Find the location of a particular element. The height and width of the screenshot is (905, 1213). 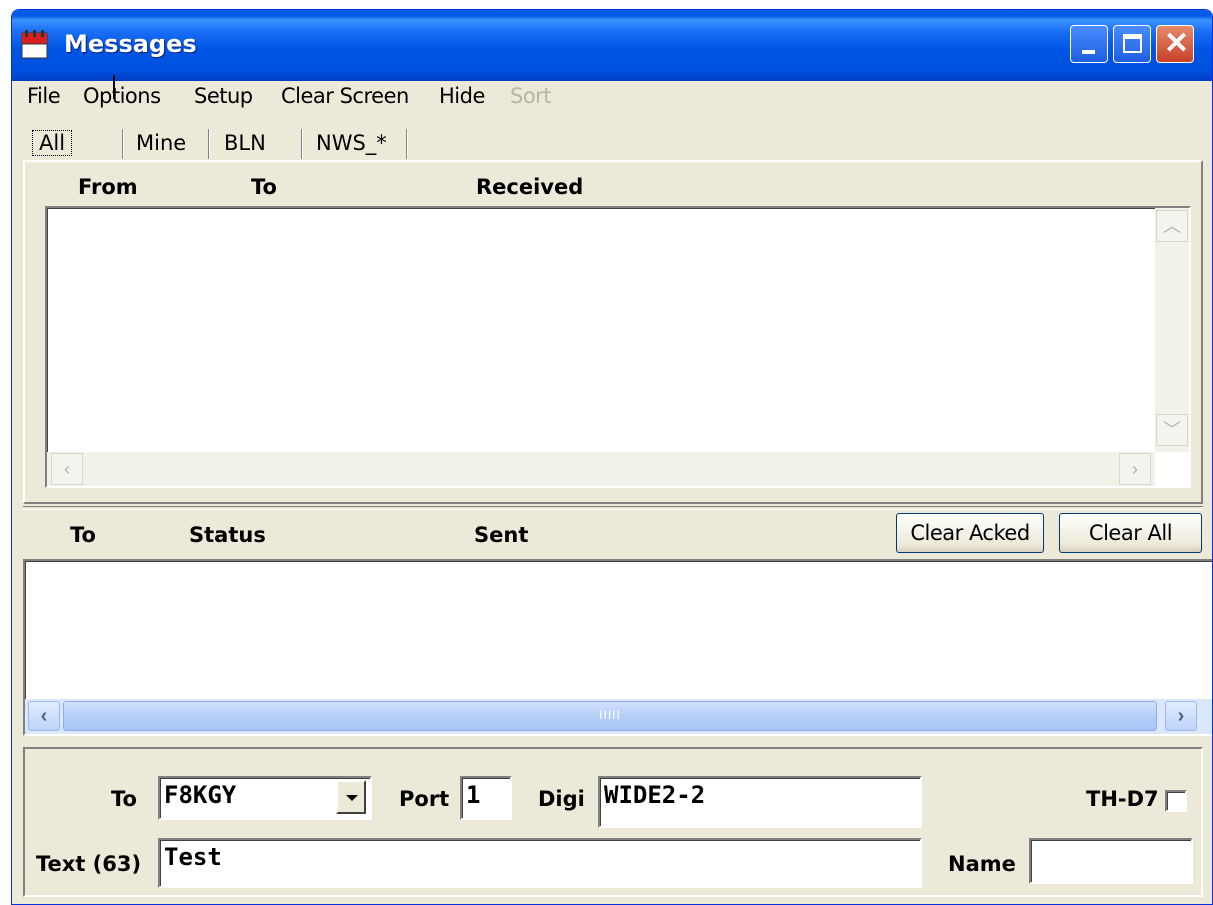

tab-strip: All Mine BLN NWS_* is located at coordinates (612, 143).